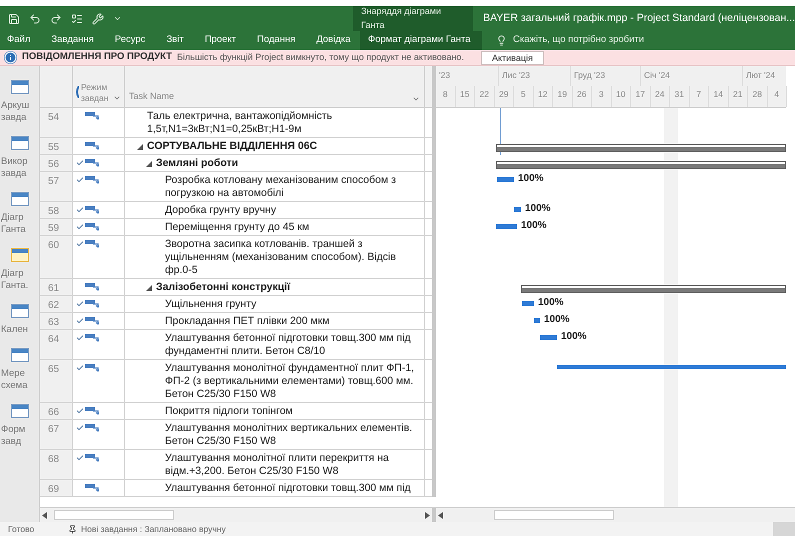 The image size is (795, 536). I want to click on menu-tab: Довідка, so click(333, 40).